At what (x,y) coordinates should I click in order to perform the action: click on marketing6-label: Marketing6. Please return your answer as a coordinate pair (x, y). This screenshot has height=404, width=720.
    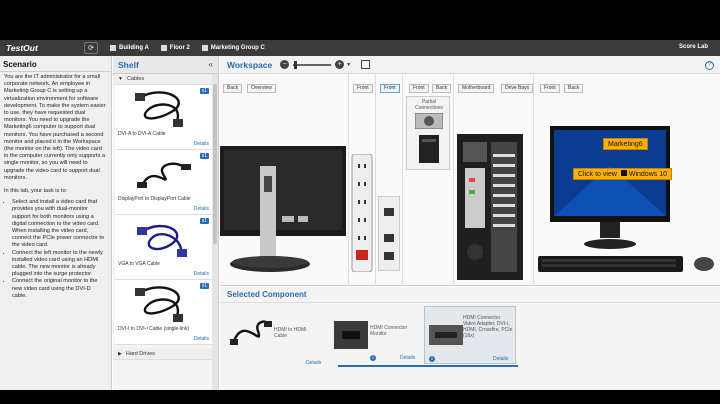
    Looking at the image, I should click on (625, 144).